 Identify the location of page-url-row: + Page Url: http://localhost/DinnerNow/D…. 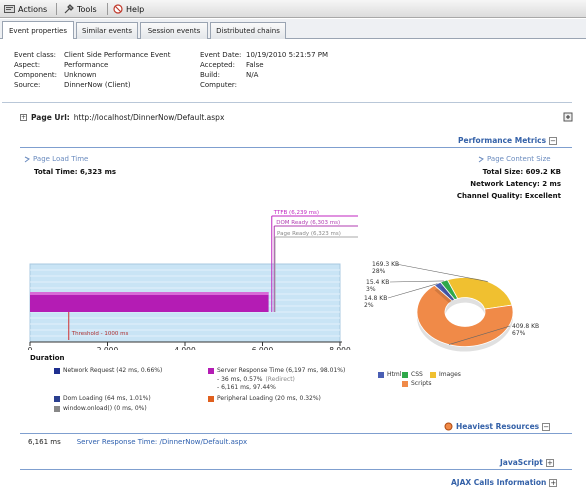
(122, 117).